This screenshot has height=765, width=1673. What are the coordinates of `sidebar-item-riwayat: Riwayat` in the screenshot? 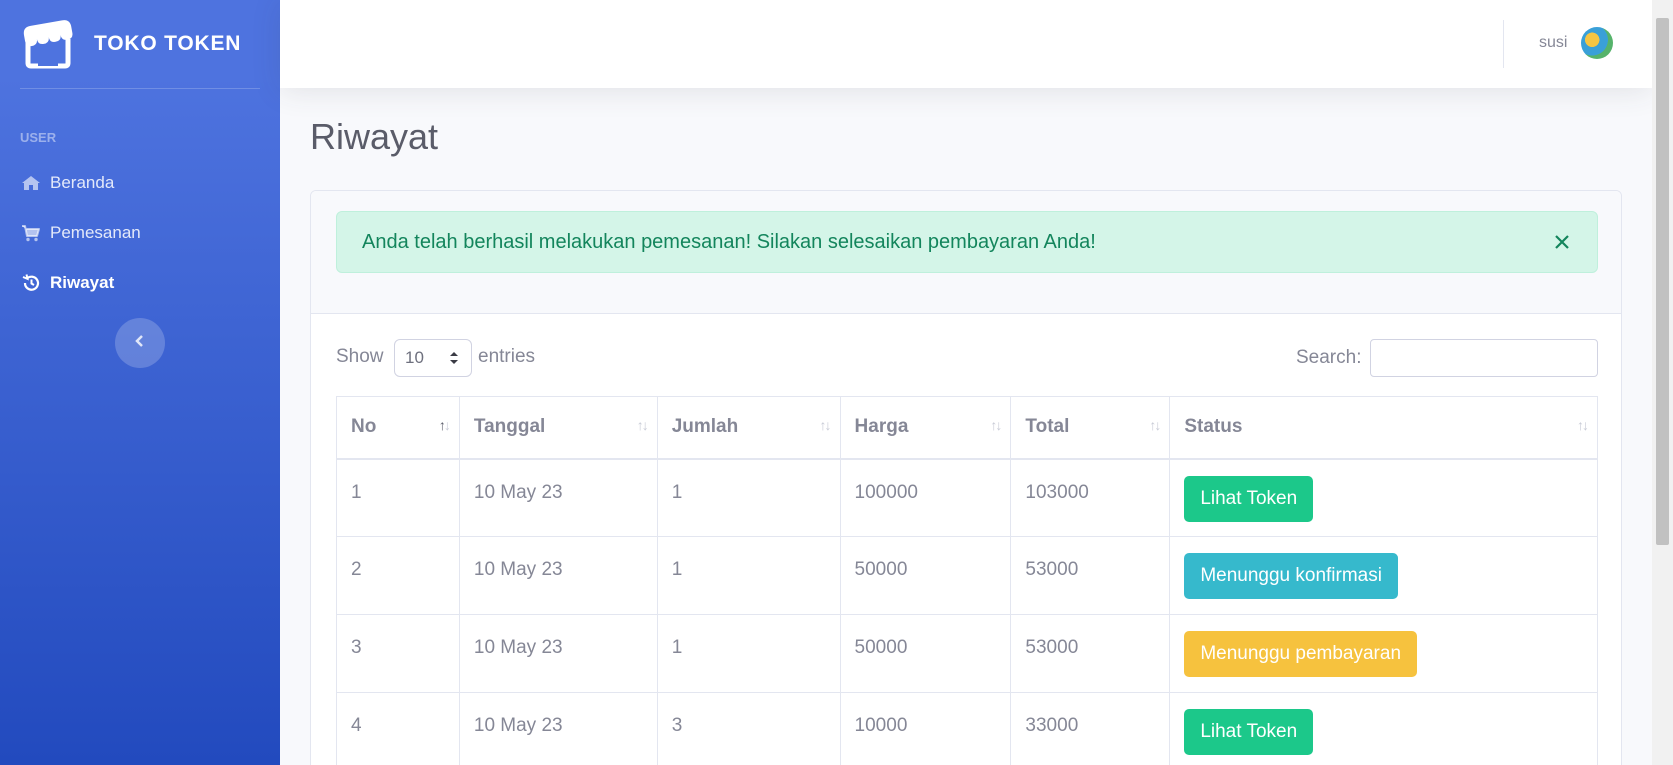 It's located at (67, 283).